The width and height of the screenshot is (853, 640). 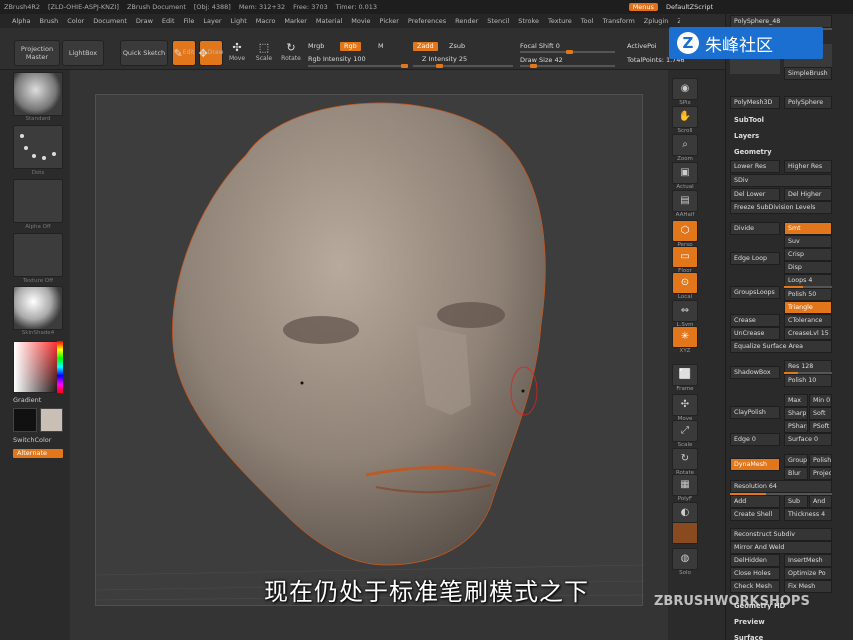 I want to click on lower-res-button: Lower Res, so click(x=755, y=166).